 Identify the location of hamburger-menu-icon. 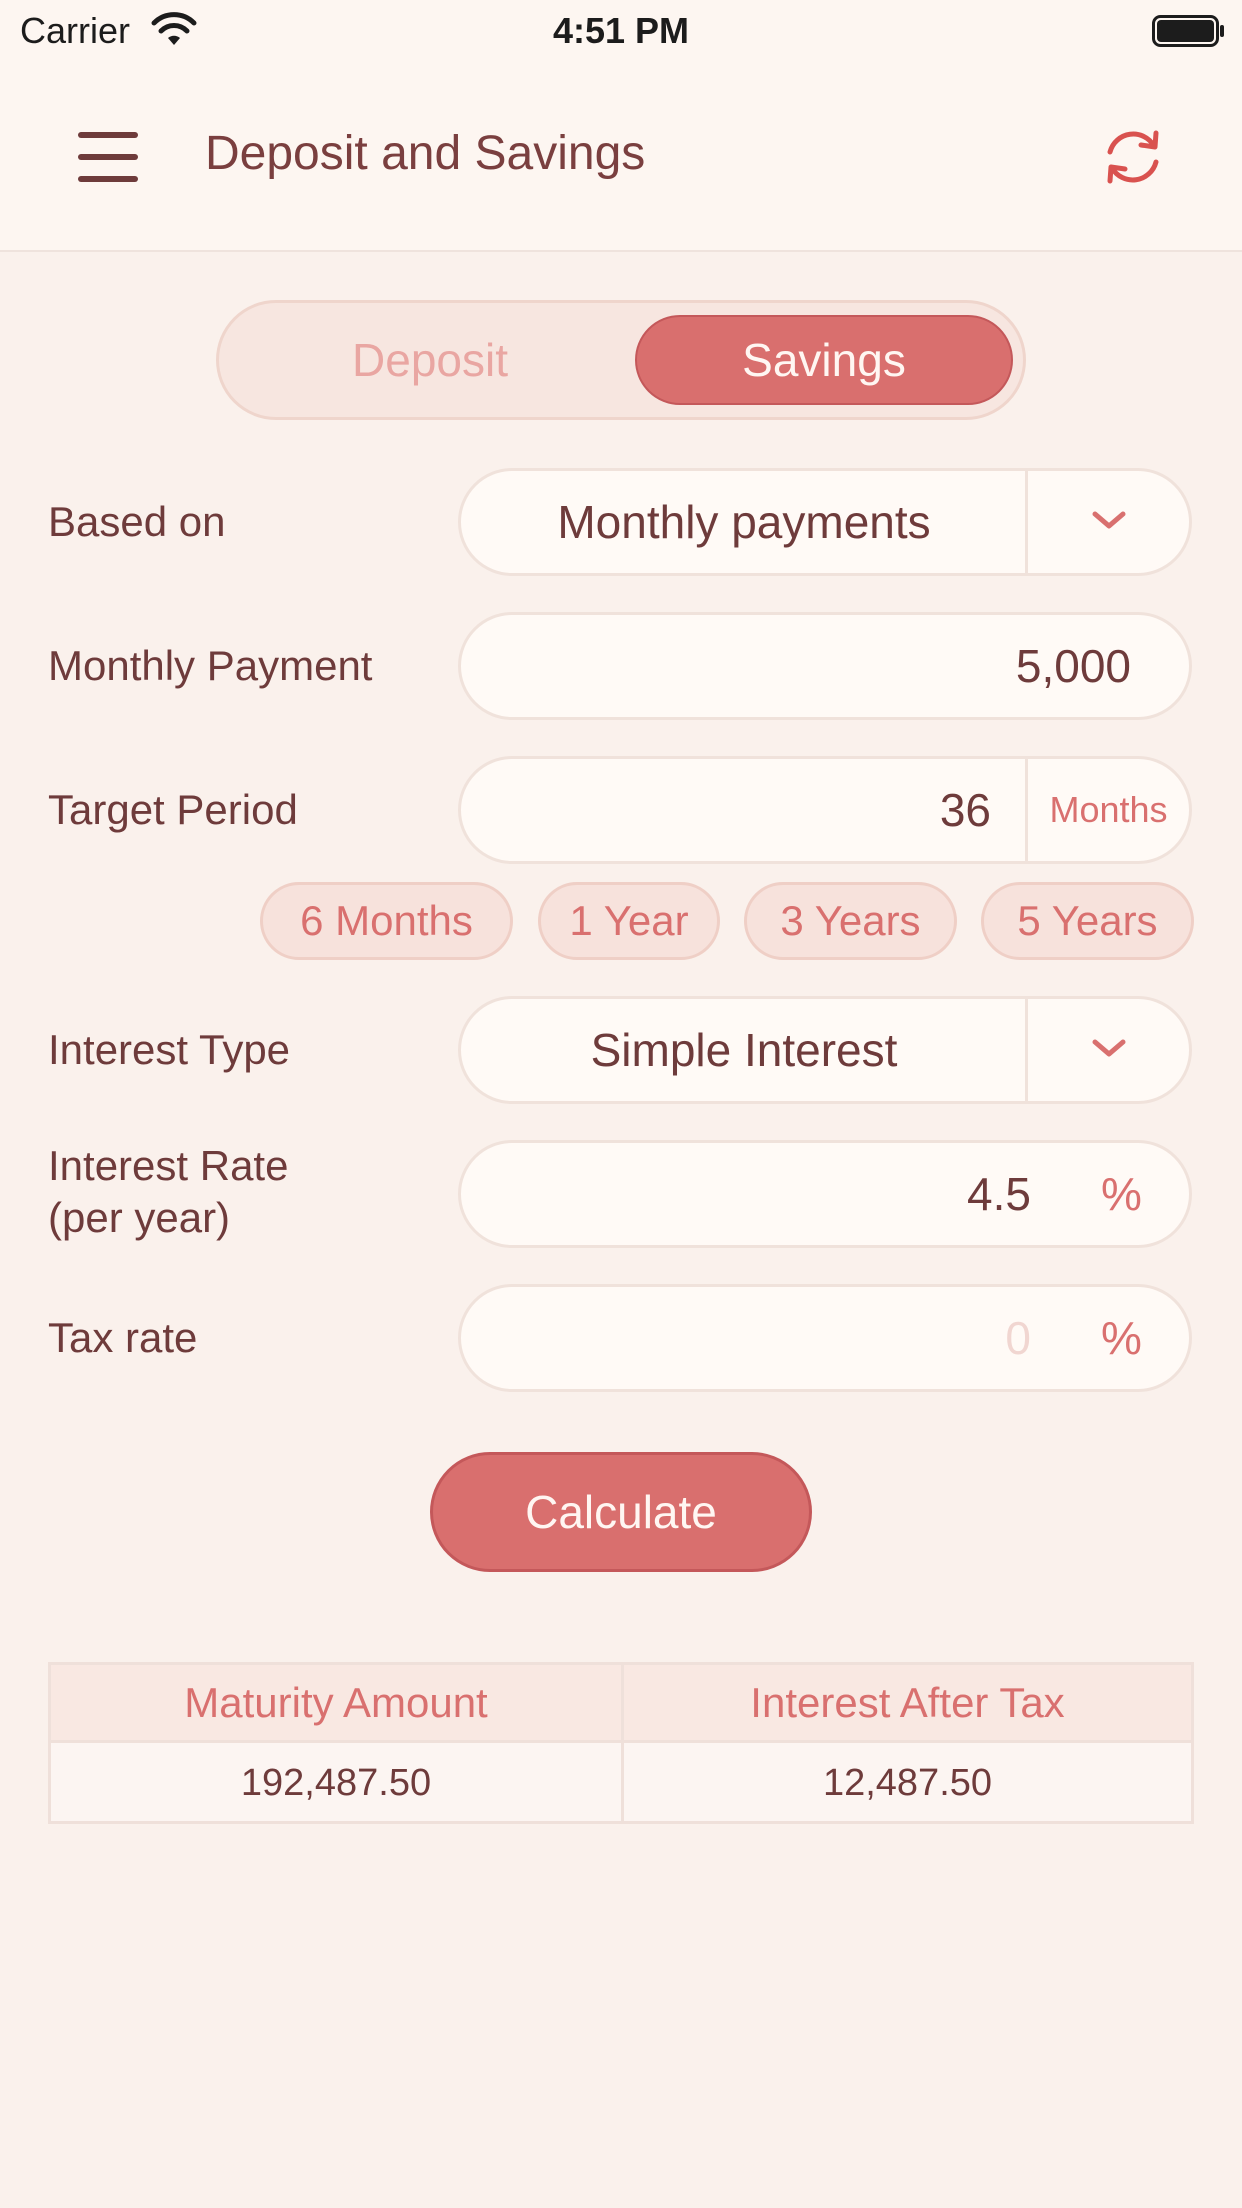
(108, 157).